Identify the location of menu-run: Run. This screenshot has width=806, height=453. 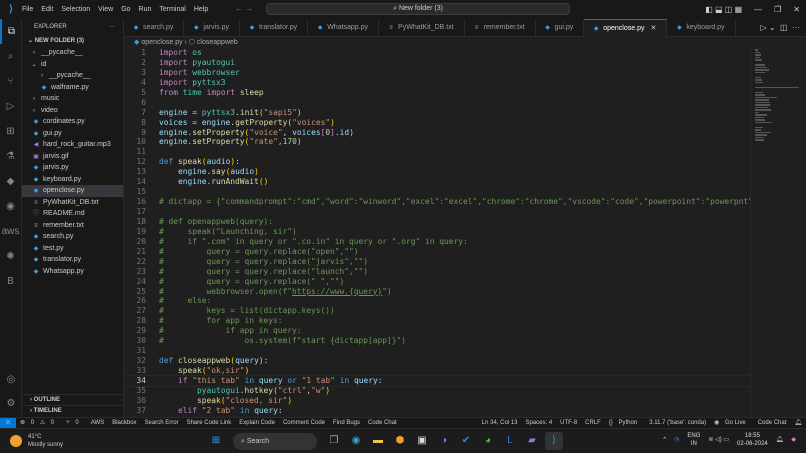
(145, 9).